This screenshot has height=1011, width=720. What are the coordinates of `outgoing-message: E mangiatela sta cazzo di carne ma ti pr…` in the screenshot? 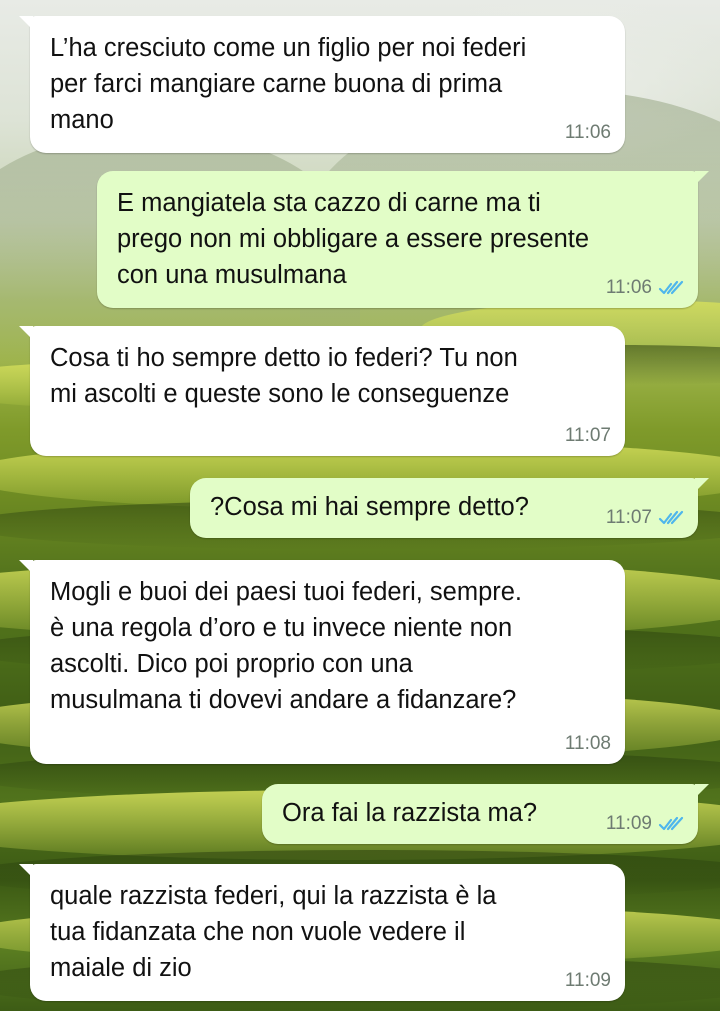 It's located at (403, 239).